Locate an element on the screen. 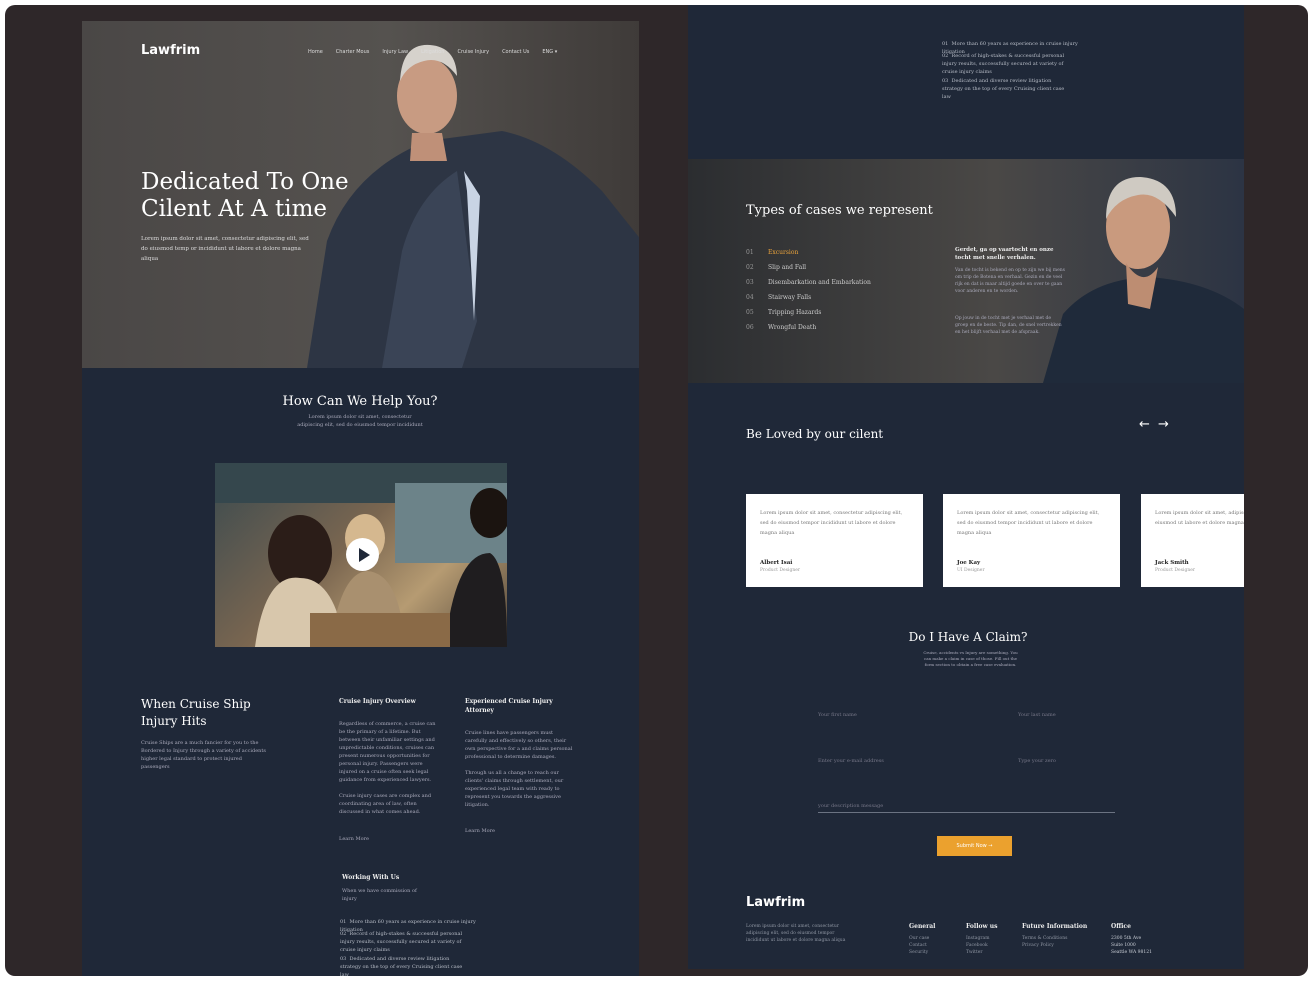 The image size is (1314, 981). language-select: ENG ▾ is located at coordinates (549, 52).